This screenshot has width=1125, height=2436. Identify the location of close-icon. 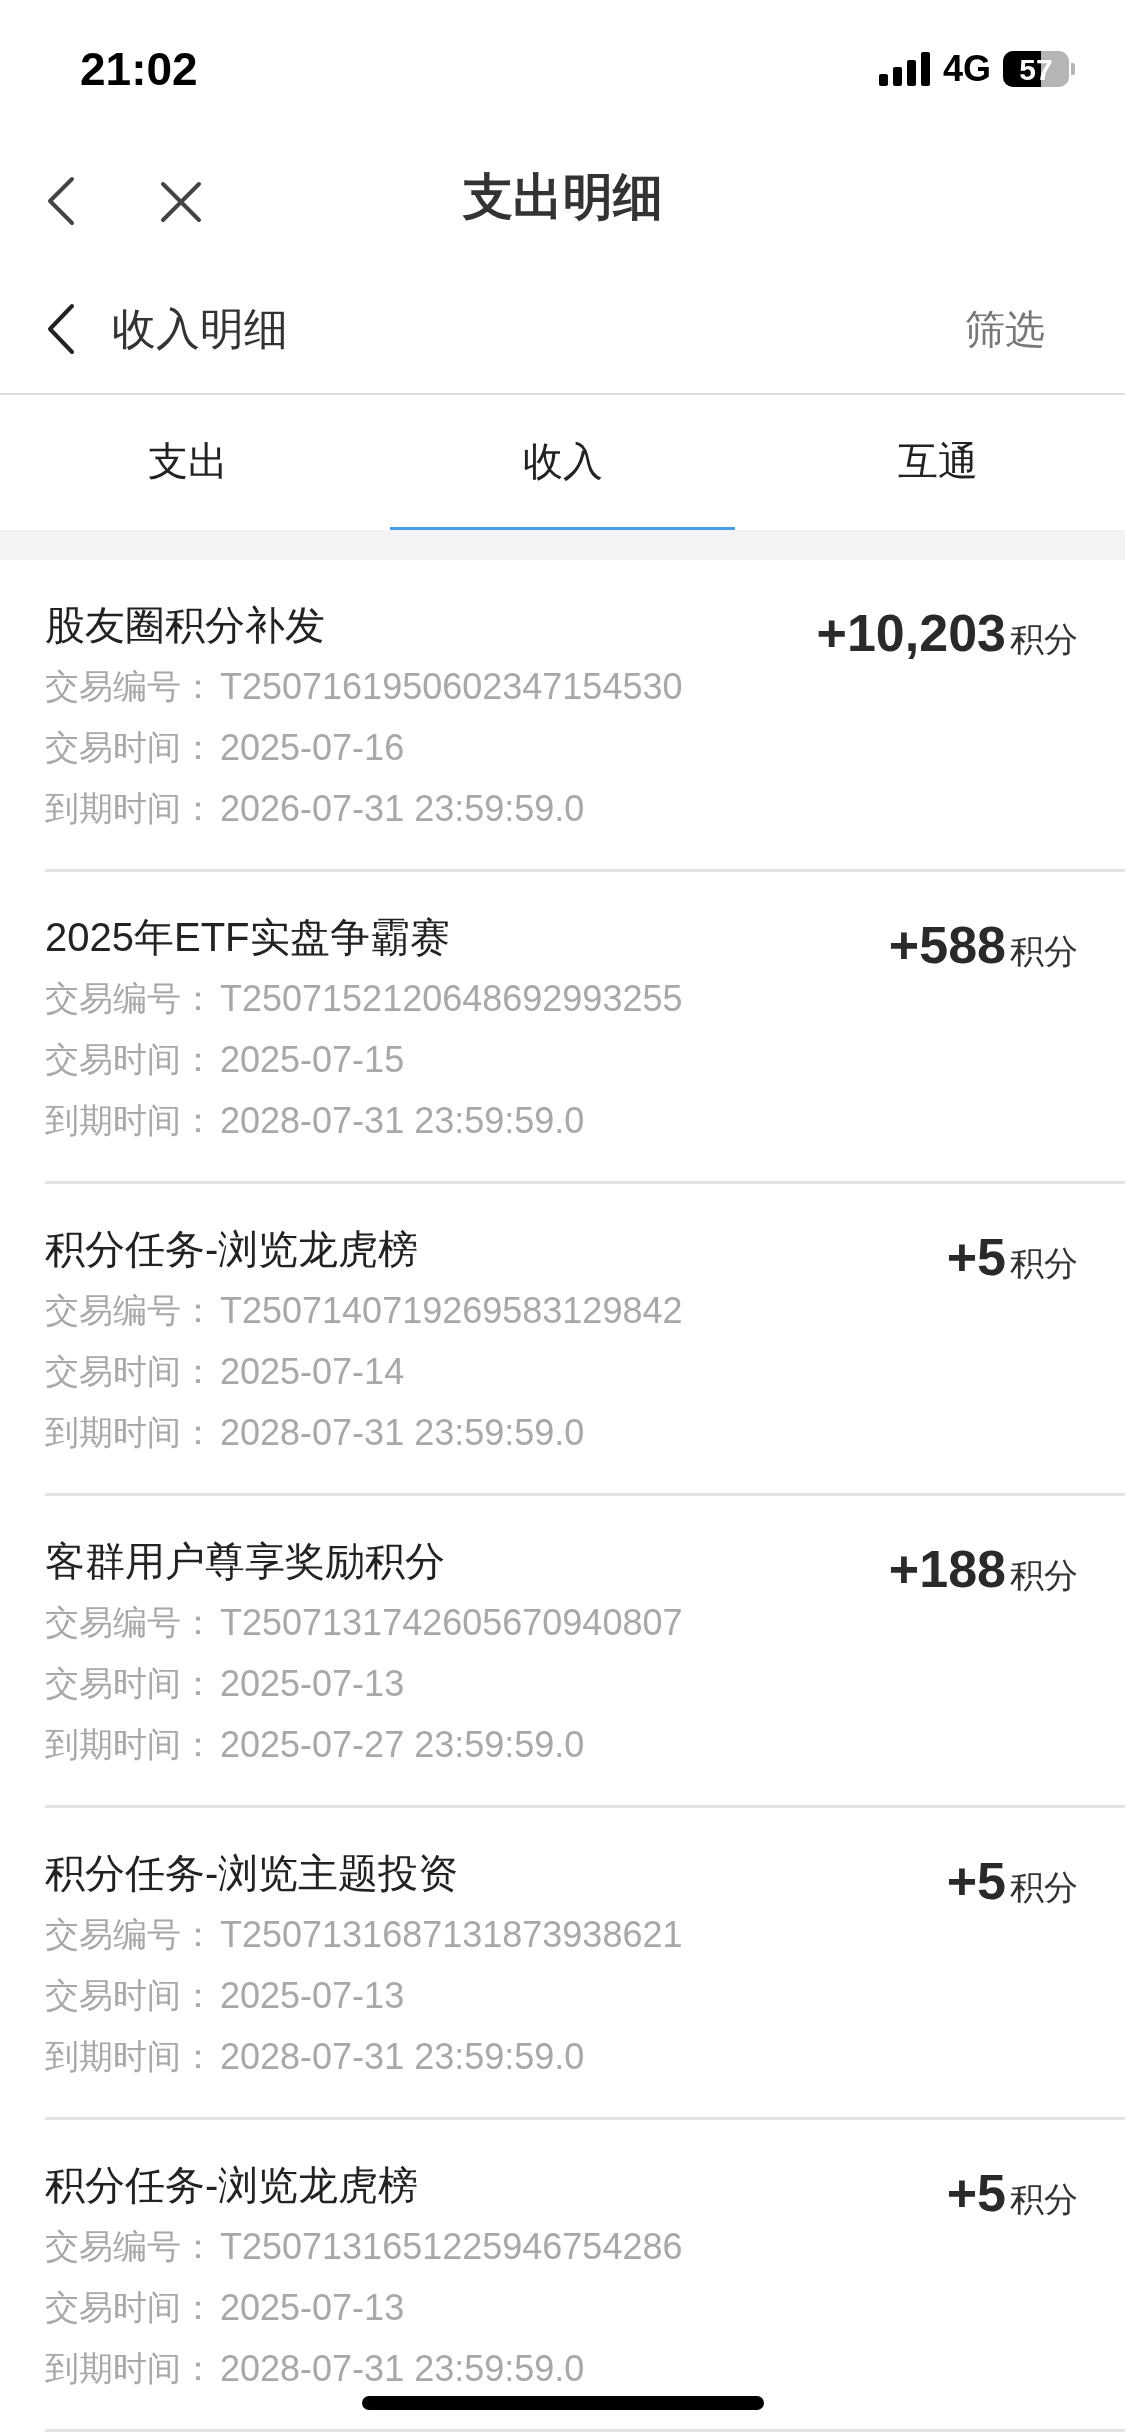
(181, 202).